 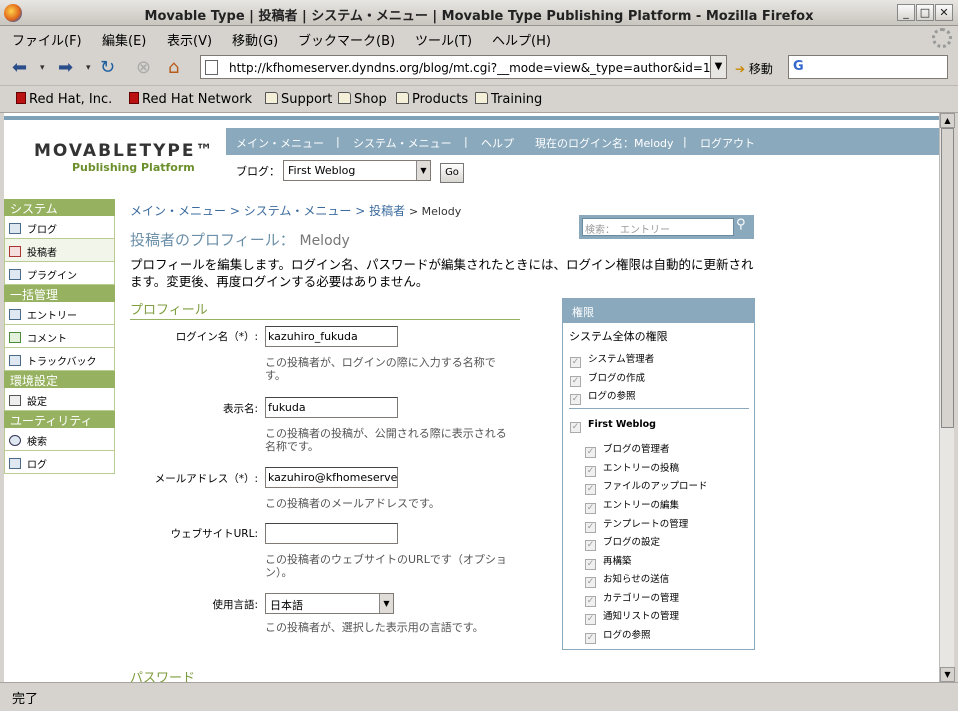 What do you see at coordinates (452, 173) in the screenshot?
I see `blog-go-button: Go` at bounding box center [452, 173].